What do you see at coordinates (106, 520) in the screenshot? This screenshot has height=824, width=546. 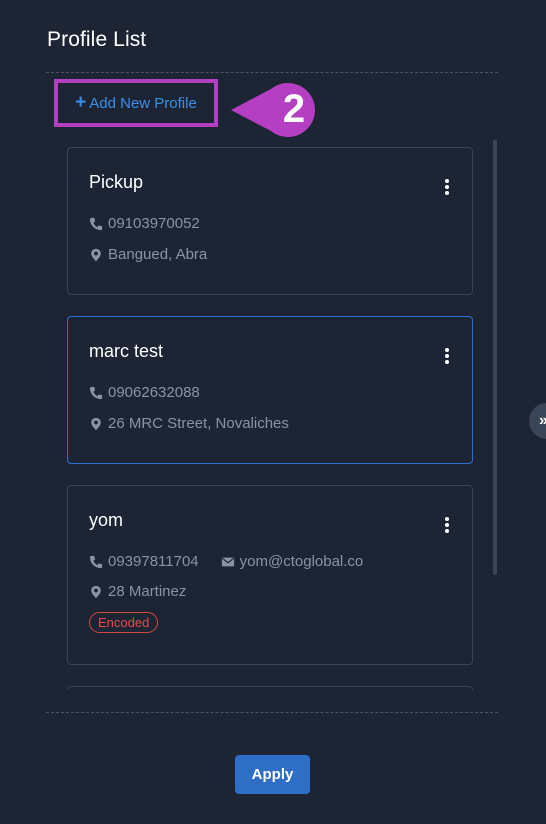 I see `profile-name: yom` at bounding box center [106, 520].